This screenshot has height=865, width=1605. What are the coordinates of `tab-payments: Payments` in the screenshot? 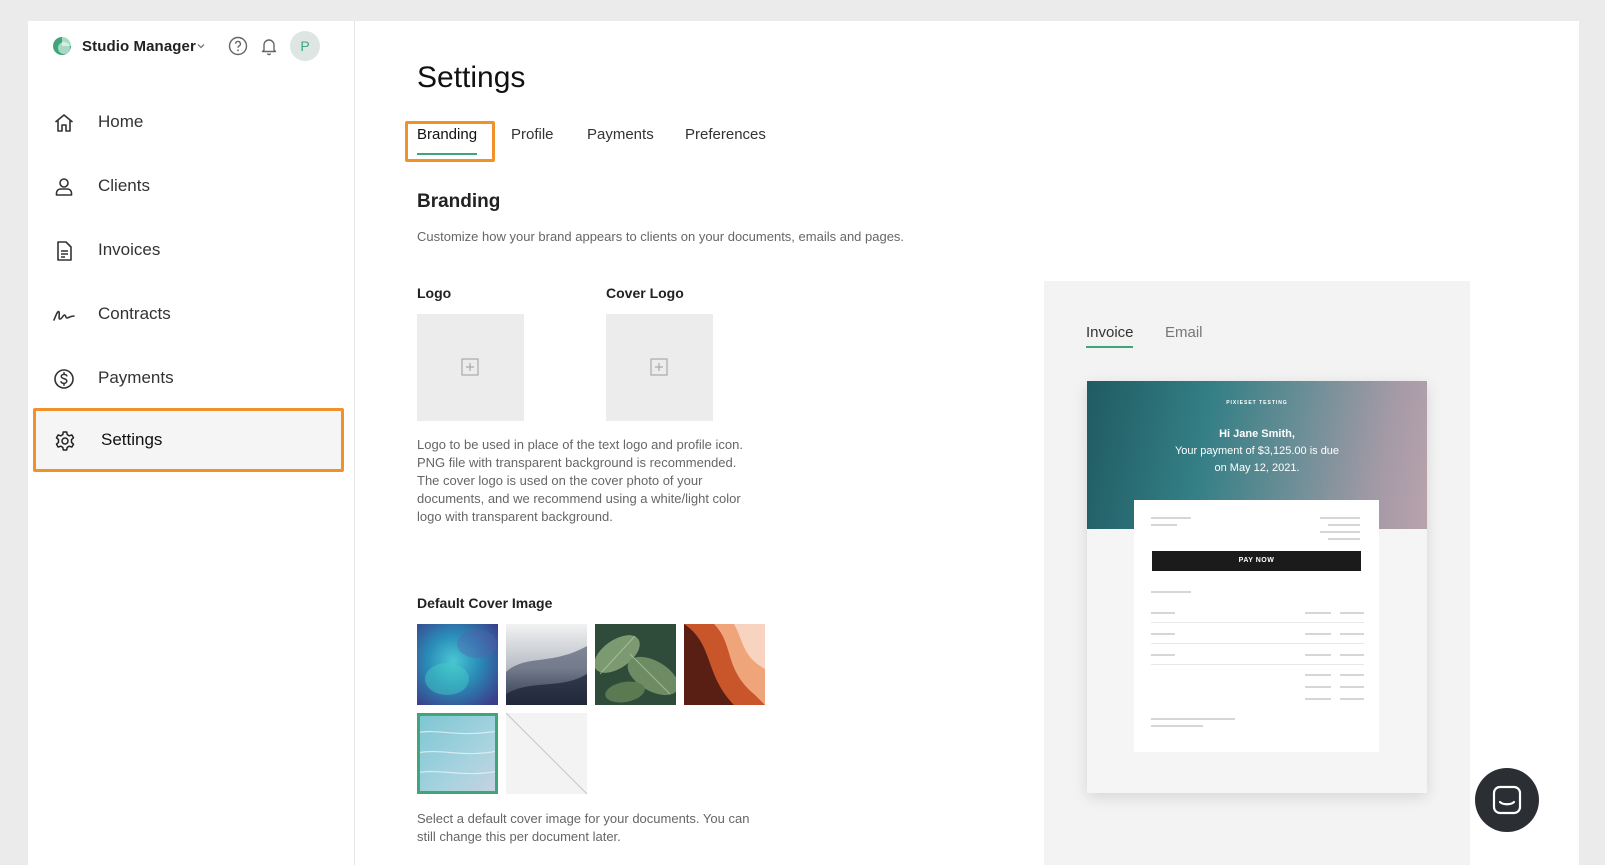 It's located at (620, 134).